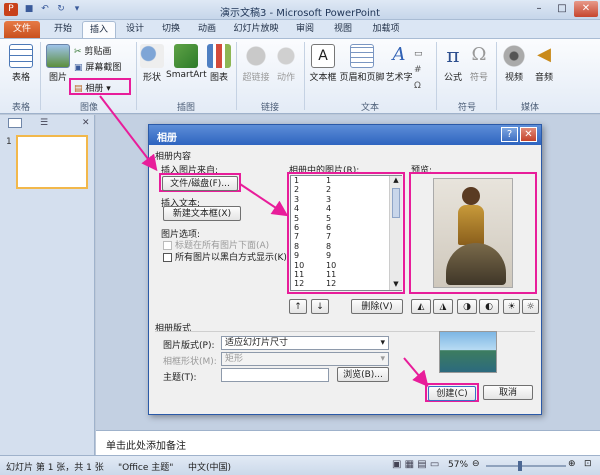 The height and width of the screenshot is (475, 600). I want to click on arrow-to-list, so click(264, 200).